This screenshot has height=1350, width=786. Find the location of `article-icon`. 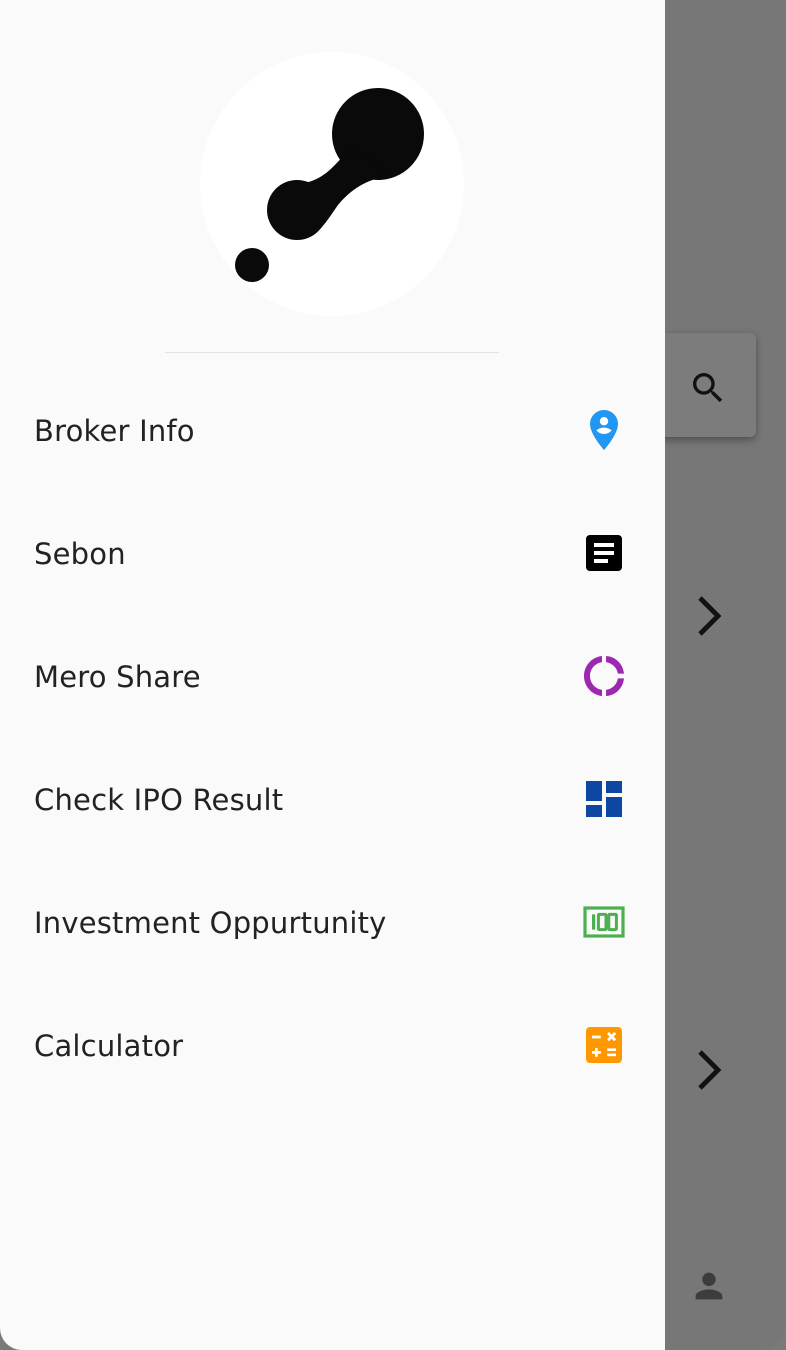

article-icon is located at coordinates (604, 553).